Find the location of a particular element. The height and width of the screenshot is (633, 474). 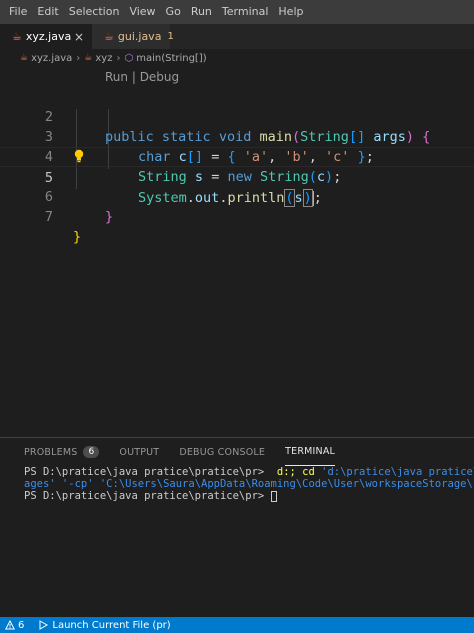

menu-selection: Selection is located at coordinates (94, 12).